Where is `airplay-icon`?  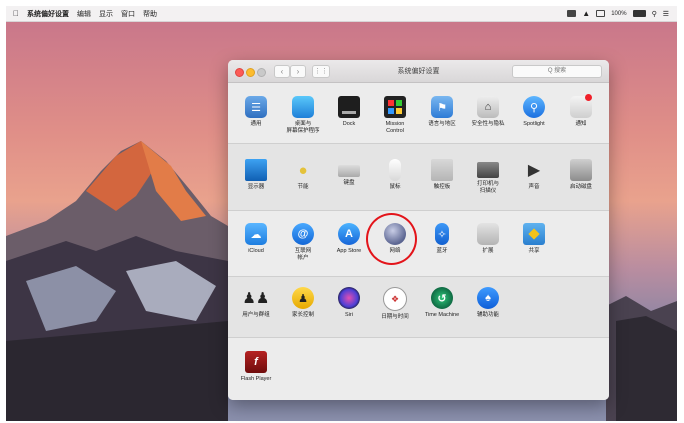 airplay-icon is located at coordinates (601, 13).